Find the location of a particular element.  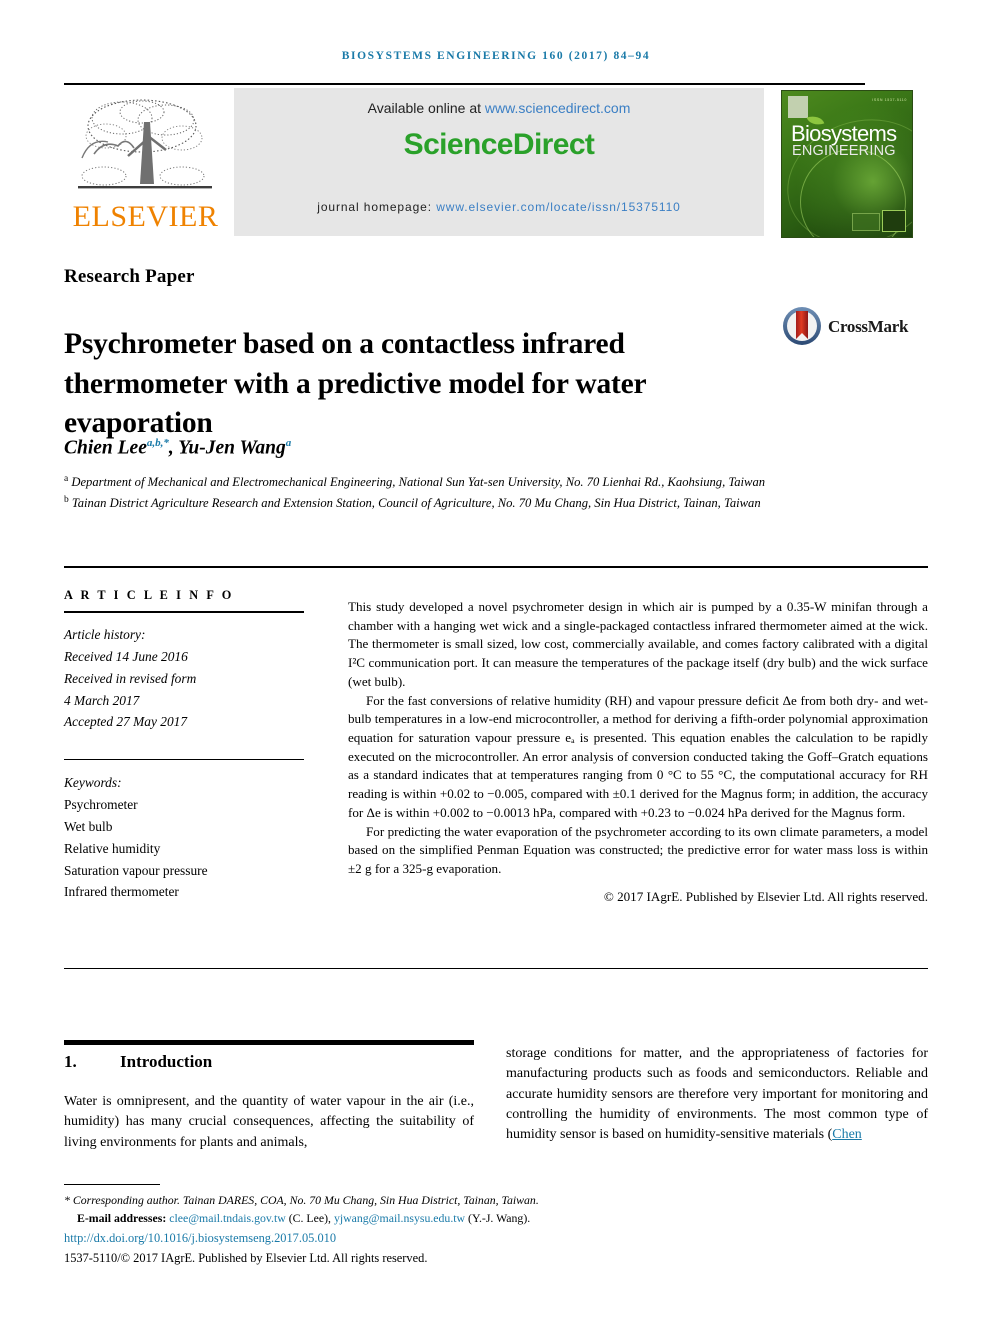

email-addresses-label: E-mail addresses: is located at coordinates (122, 1217).